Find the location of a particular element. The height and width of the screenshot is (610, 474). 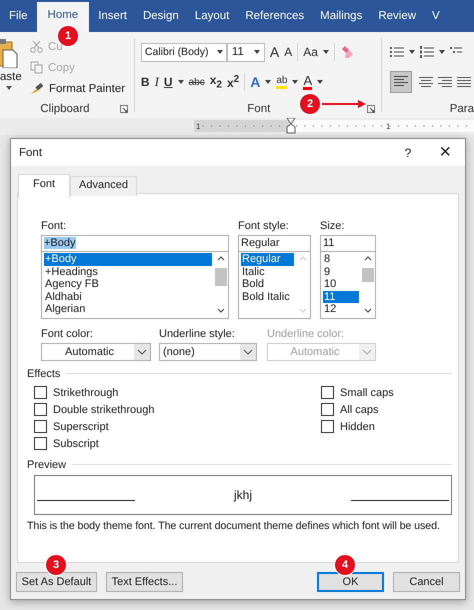

section-label: Preview is located at coordinates (46, 464).